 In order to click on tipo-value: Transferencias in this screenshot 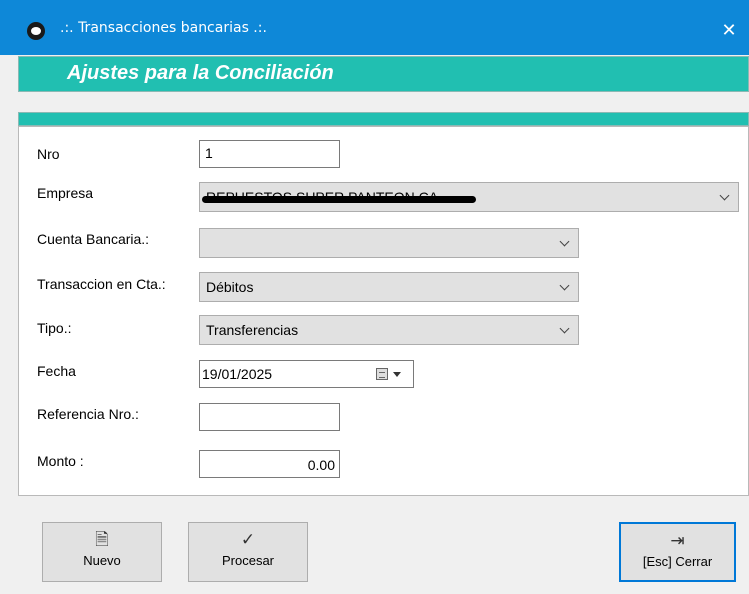, I will do `click(252, 330)`.